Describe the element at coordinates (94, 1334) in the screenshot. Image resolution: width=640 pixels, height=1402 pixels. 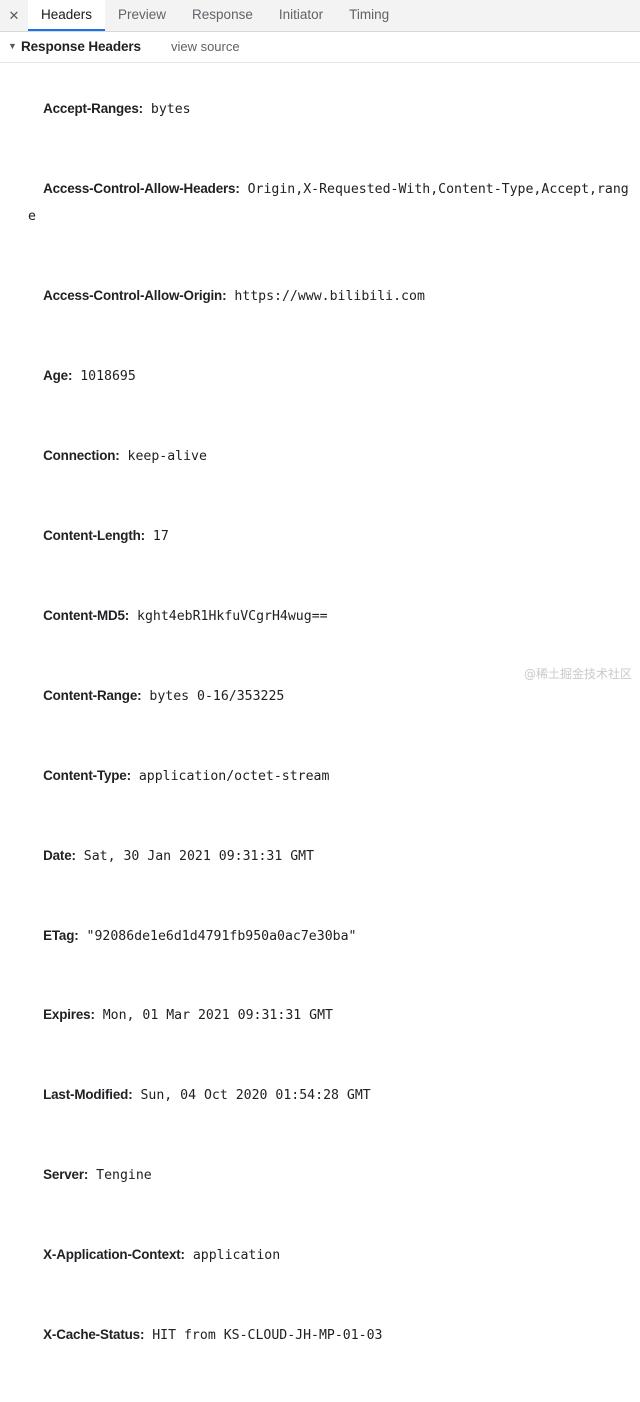
I see `header-name: X-Cache-Status:` at that location.